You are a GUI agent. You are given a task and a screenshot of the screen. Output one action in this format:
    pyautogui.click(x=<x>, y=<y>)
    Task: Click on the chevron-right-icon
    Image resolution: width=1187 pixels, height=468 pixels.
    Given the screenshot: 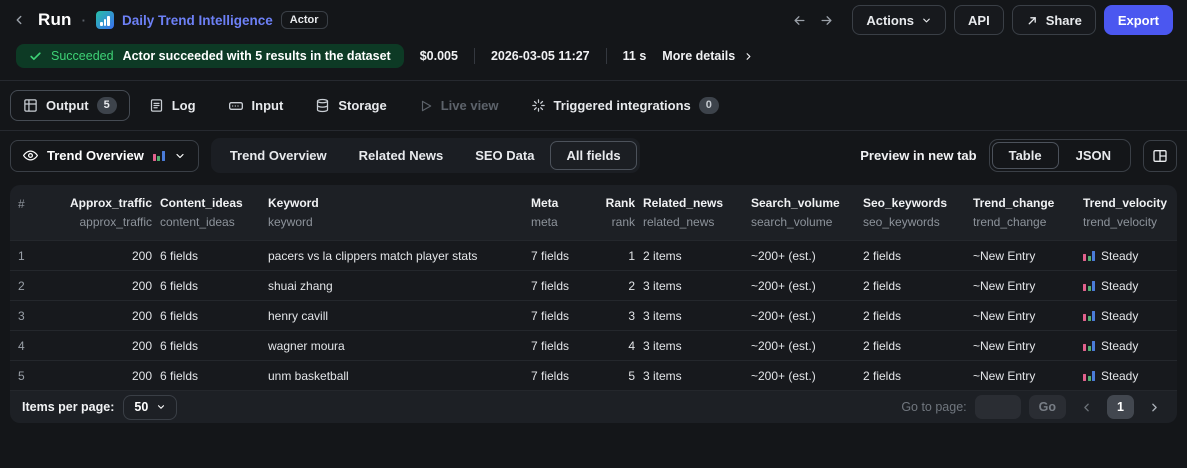 What is the action you would take?
    pyautogui.click(x=748, y=56)
    